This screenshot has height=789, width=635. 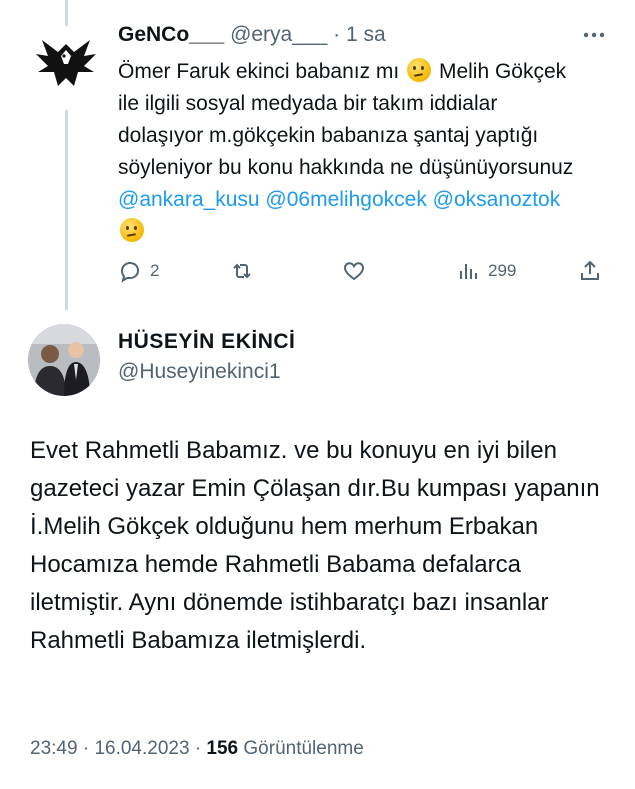 What do you see at coordinates (468, 271) in the screenshot?
I see `analytics-icon` at bounding box center [468, 271].